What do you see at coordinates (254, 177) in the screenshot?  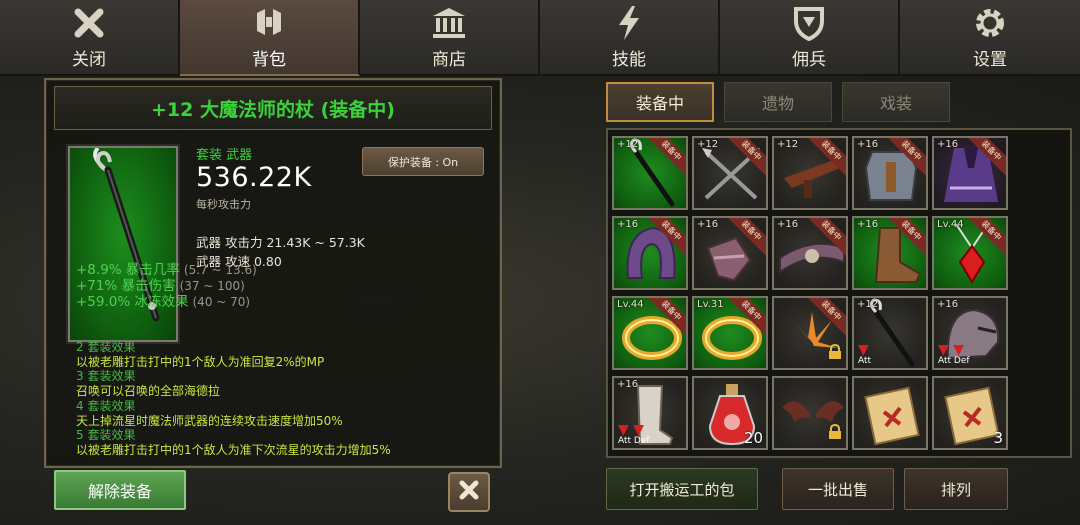 I see `attack-per-second-value: 536.22K` at bounding box center [254, 177].